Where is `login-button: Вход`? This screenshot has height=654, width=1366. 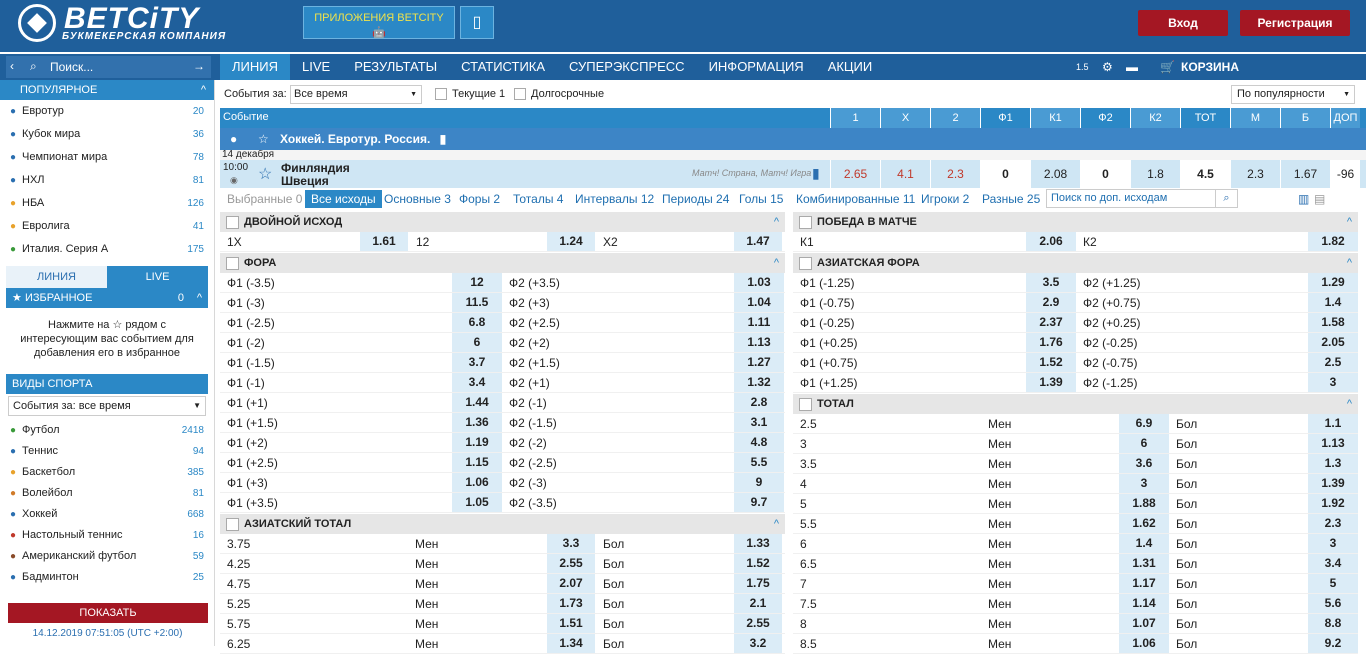 login-button: Вход is located at coordinates (1183, 23).